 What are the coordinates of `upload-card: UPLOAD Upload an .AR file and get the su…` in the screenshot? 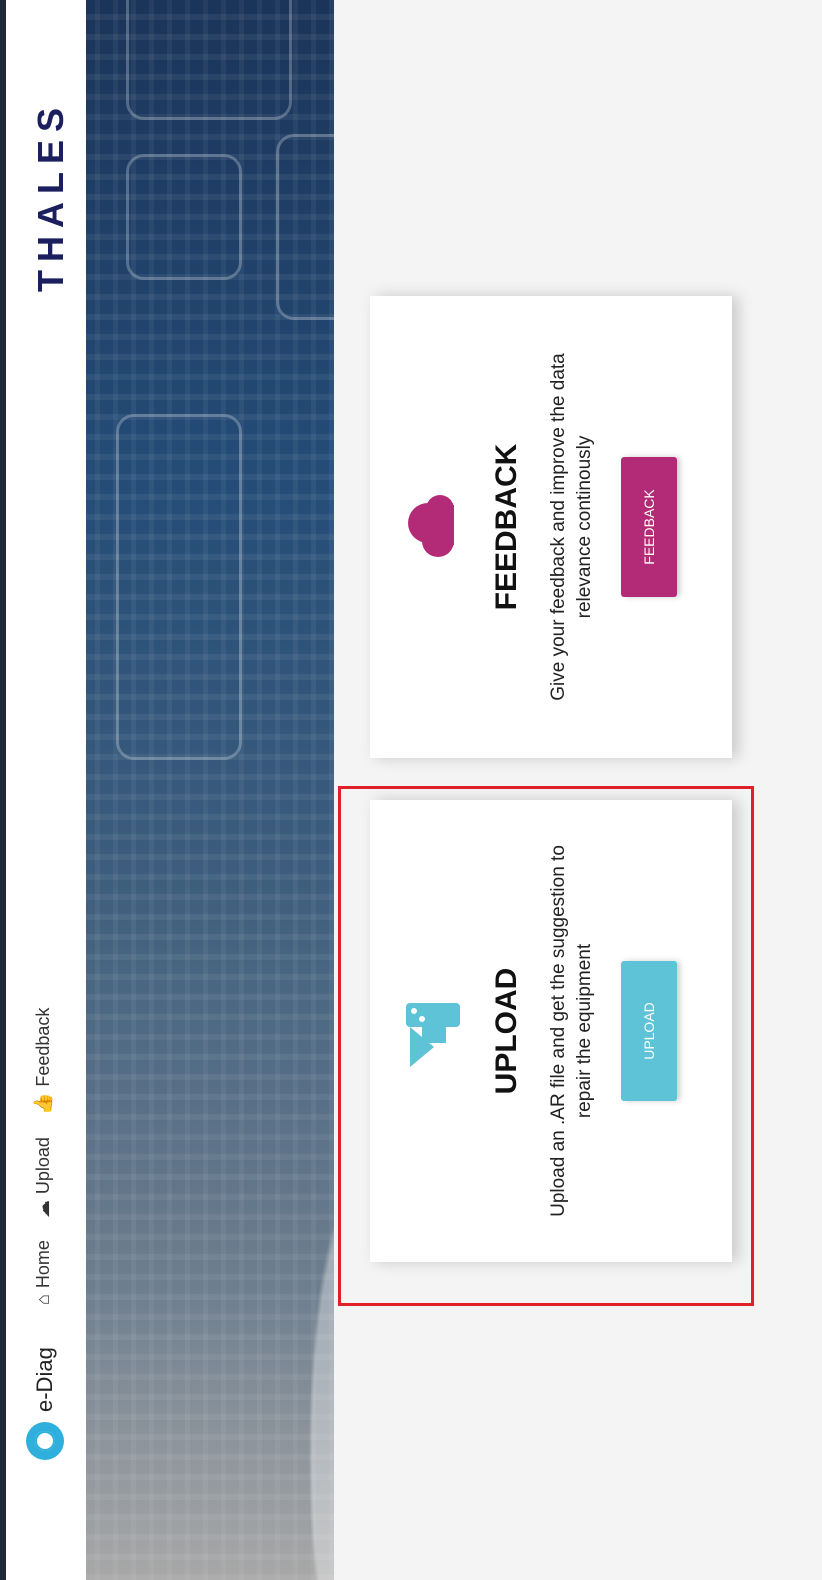 It's located at (551, 1031).